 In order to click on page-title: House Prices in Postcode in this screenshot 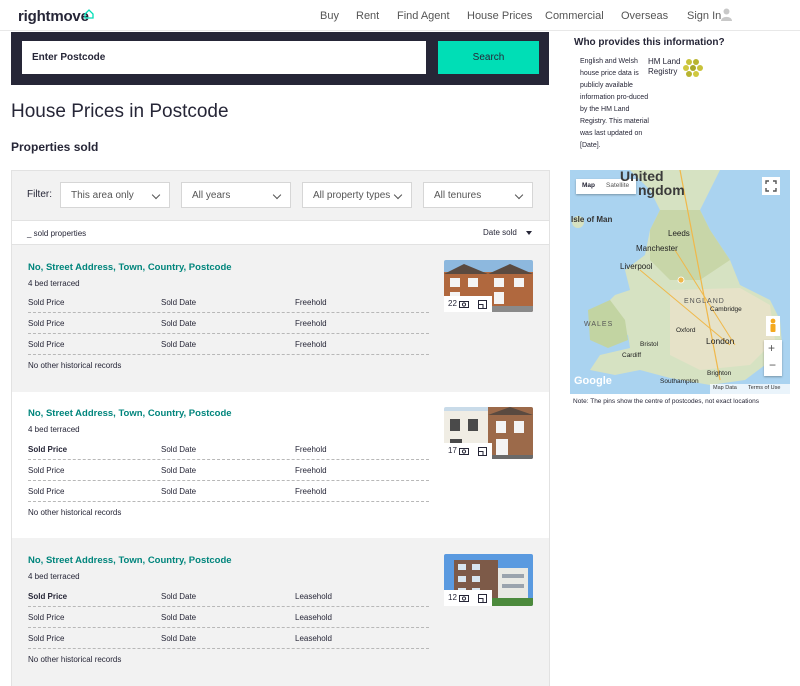, I will do `click(120, 111)`.